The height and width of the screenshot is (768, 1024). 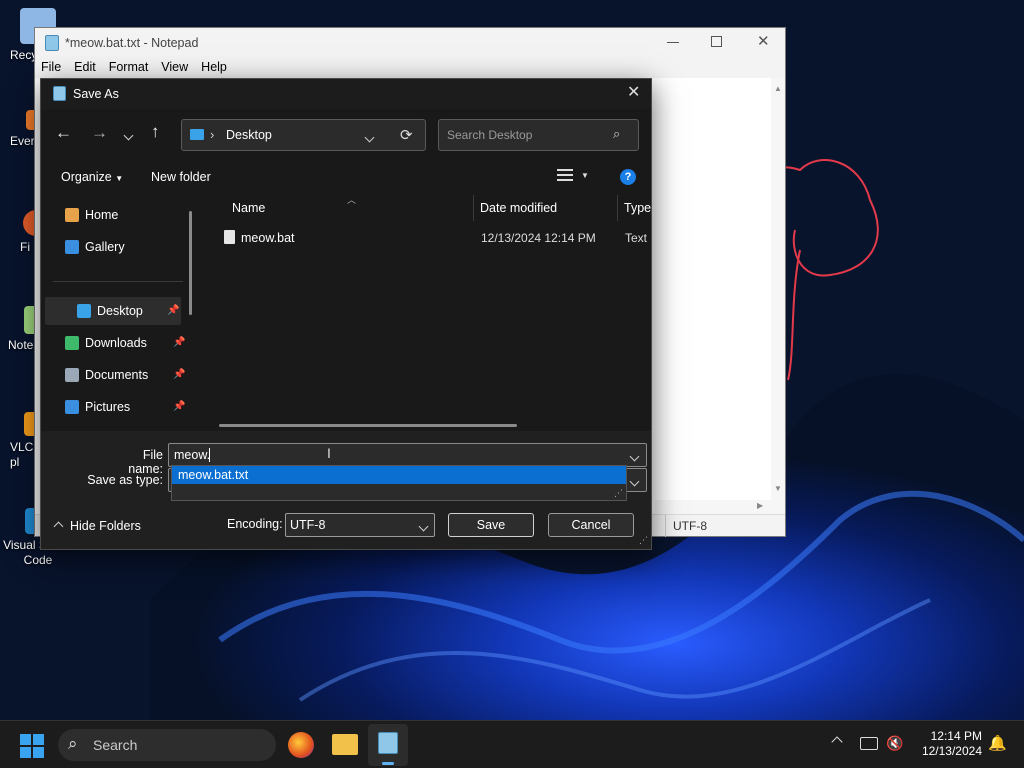 What do you see at coordinates (548, 208) in the screenshot?
I see `column-header-date: Date modified` at bounding box center [548, 208].